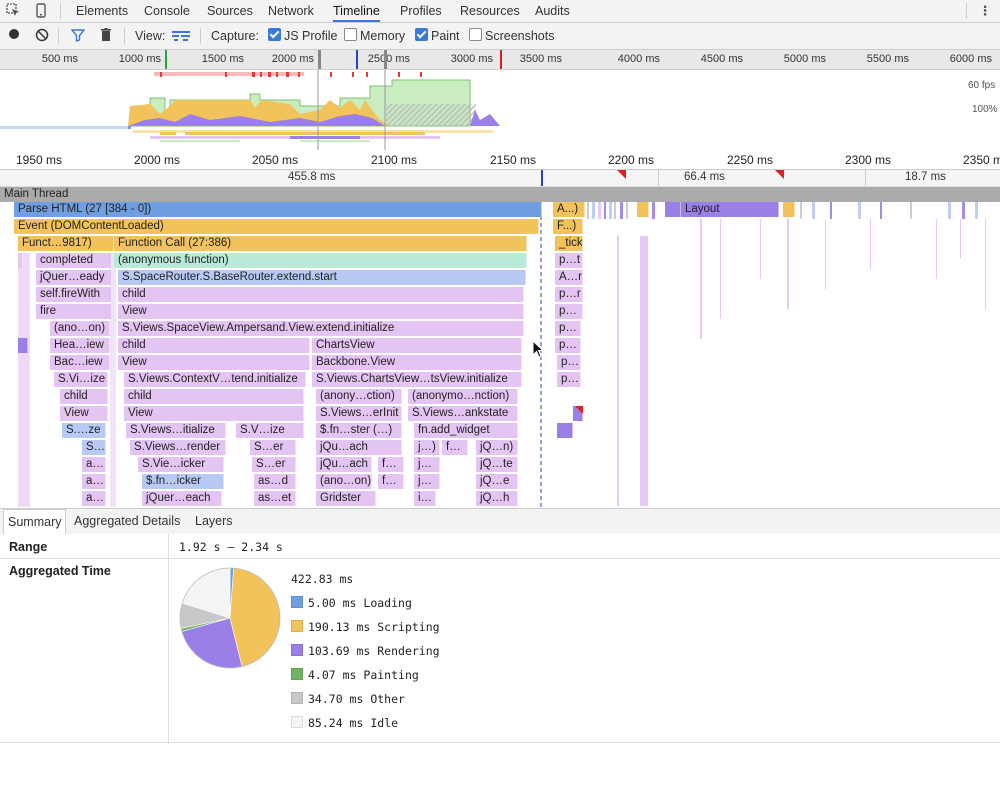 This screenshot has width=1000, height=799. I want to click on flame-chart-event: jQ…e, so click(497, 481).